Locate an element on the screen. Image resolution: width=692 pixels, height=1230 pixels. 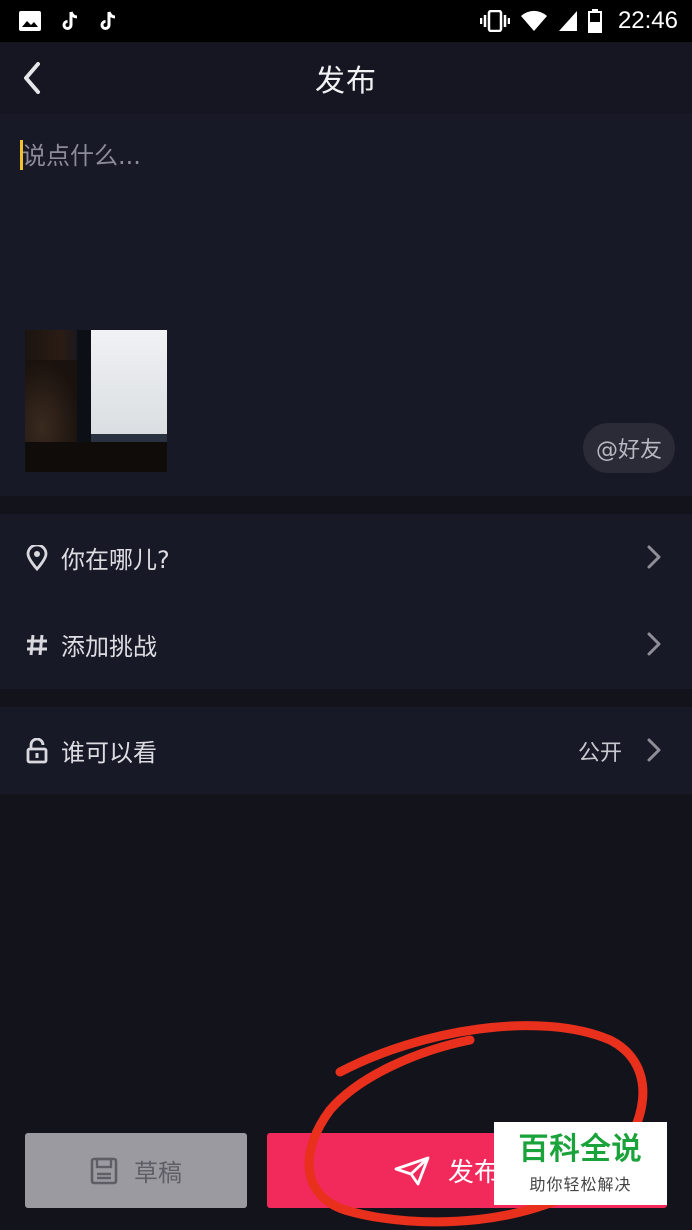
draft-button: 草稿 is located at coordinates (136, 1170).